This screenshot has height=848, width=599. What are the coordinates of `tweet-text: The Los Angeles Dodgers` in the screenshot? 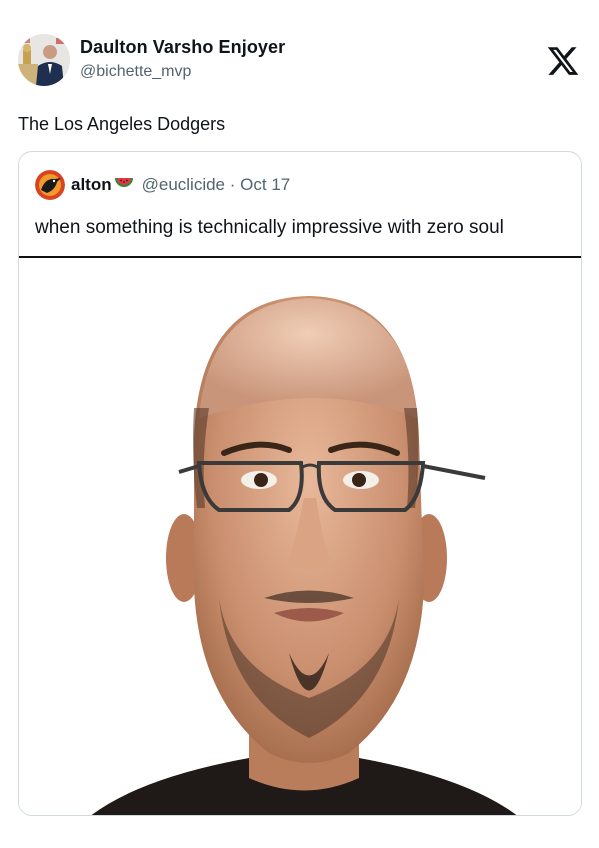 It's located at (122, 124).